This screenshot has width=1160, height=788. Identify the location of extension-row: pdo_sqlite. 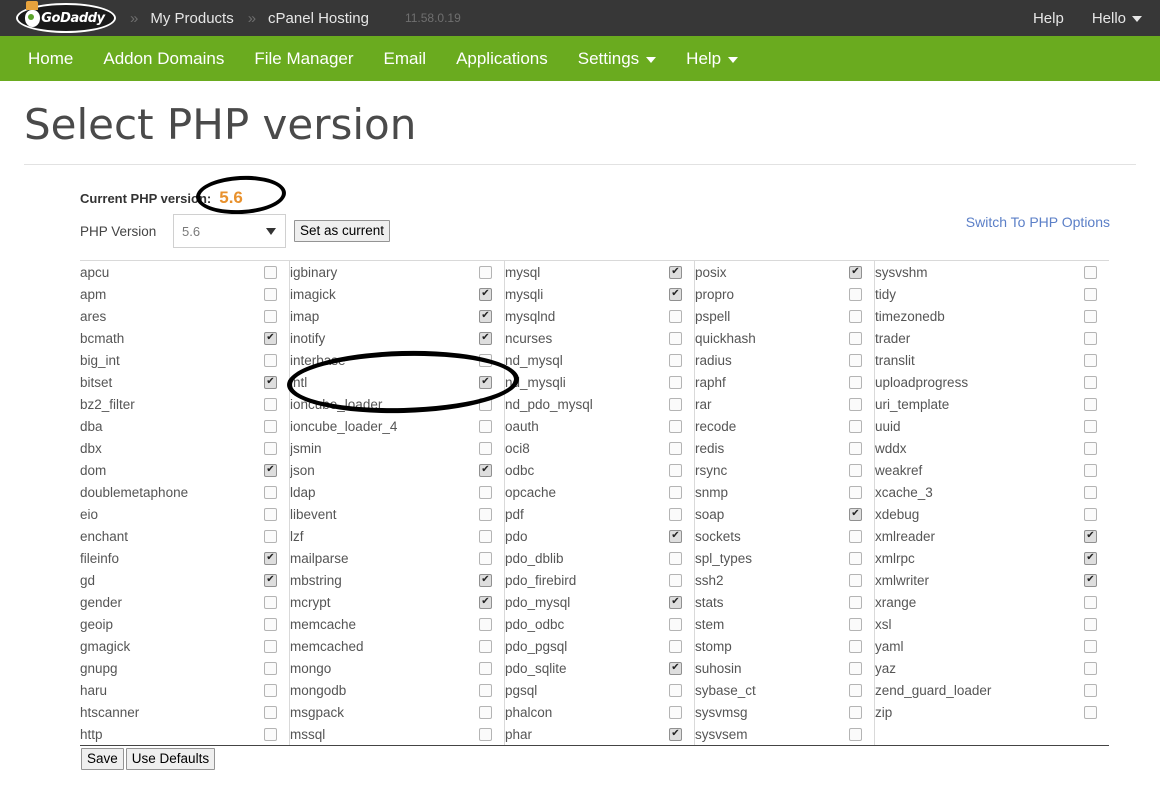
(599, 668).